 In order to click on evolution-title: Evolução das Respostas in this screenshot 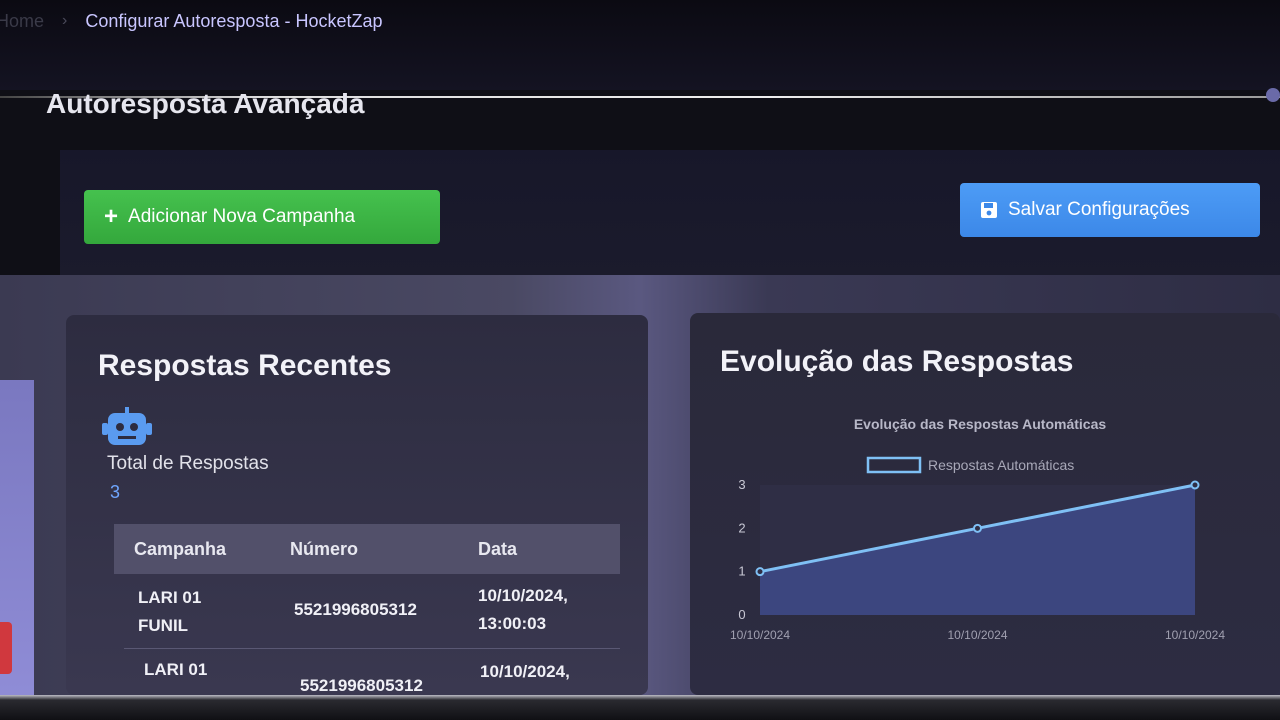, I will do `click(897, 361)`.